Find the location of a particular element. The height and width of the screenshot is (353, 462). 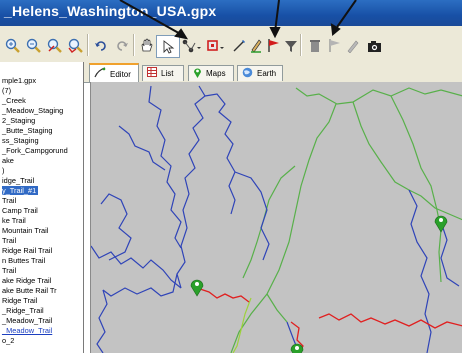

pencil-gray-icon is located at coordinates (352, 45).